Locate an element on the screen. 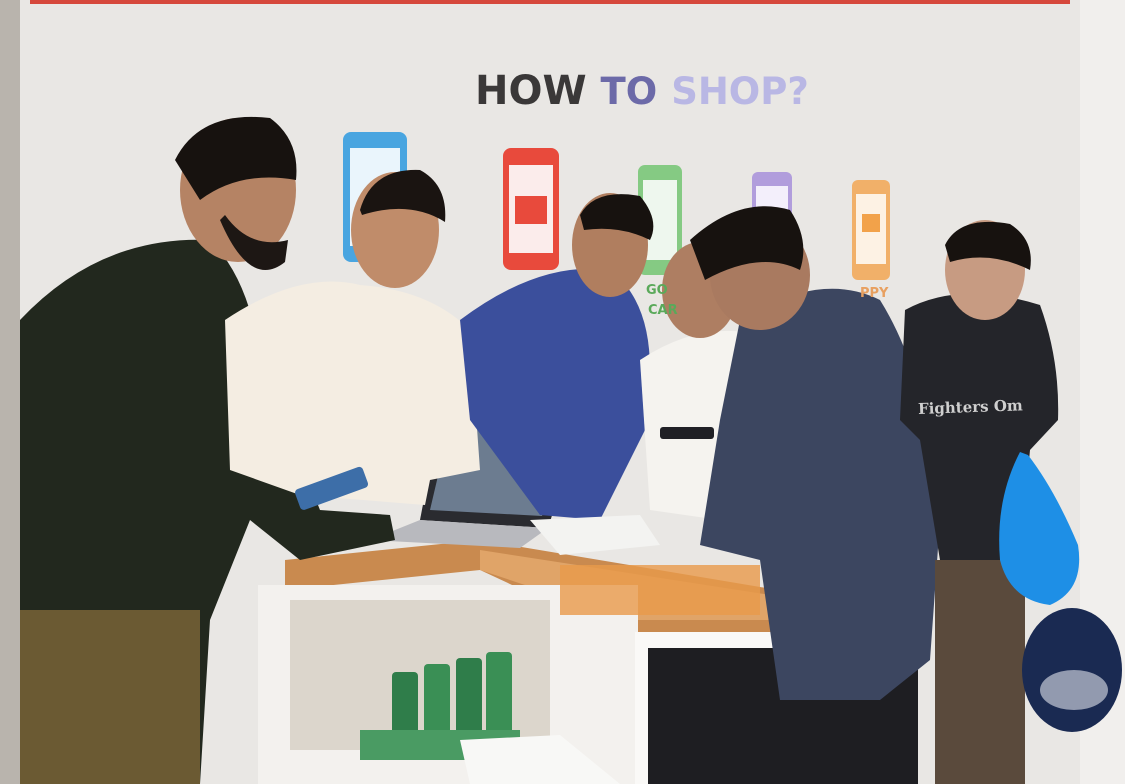  sign-word-how: HOW is located at coordinates (531, 91).